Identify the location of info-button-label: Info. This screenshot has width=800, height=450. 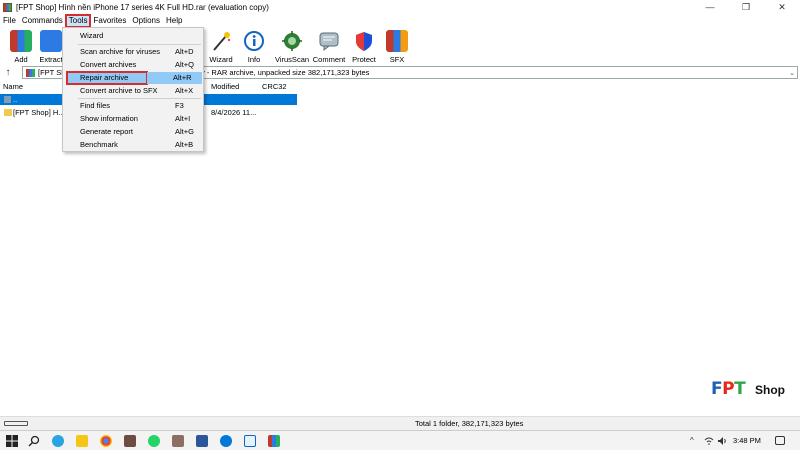
(254, 59).